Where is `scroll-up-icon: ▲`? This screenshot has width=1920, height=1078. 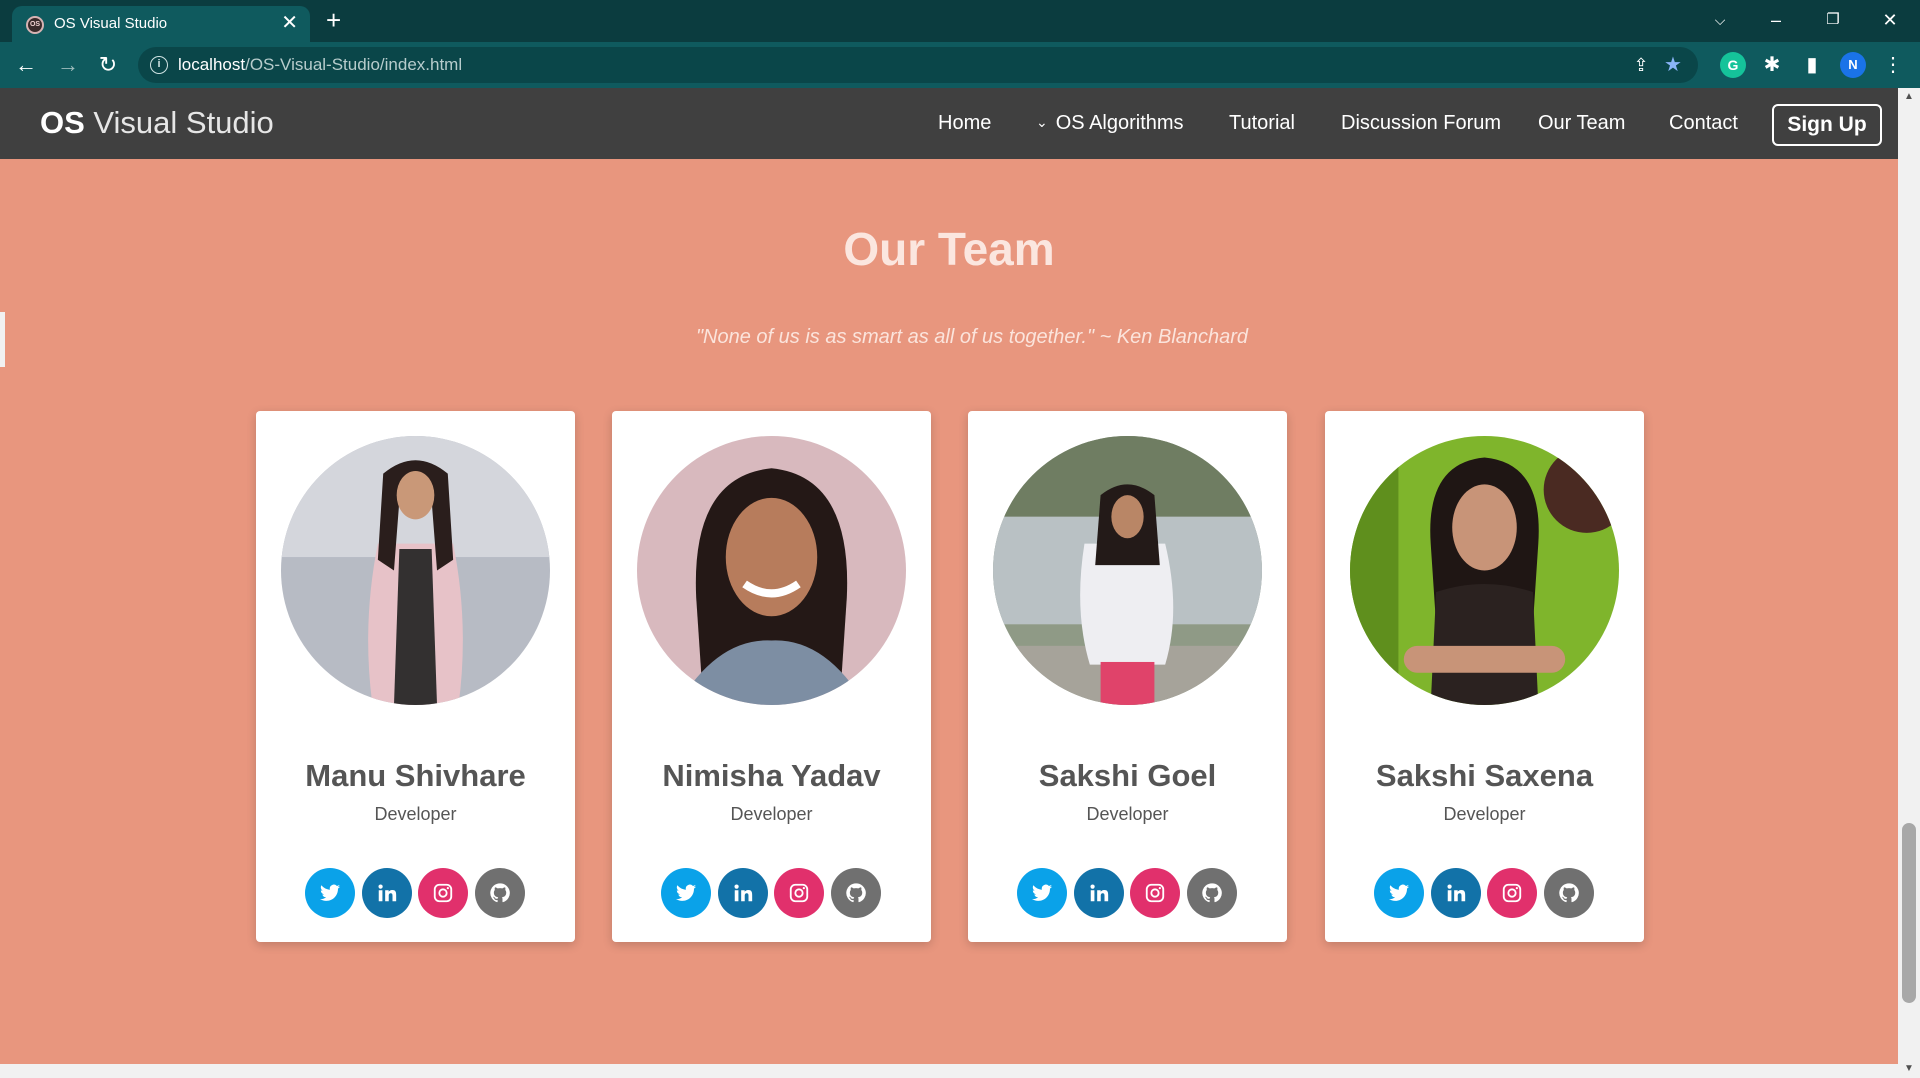 scroll-up-icon: ▲ is located at coordinates (1909, 97).